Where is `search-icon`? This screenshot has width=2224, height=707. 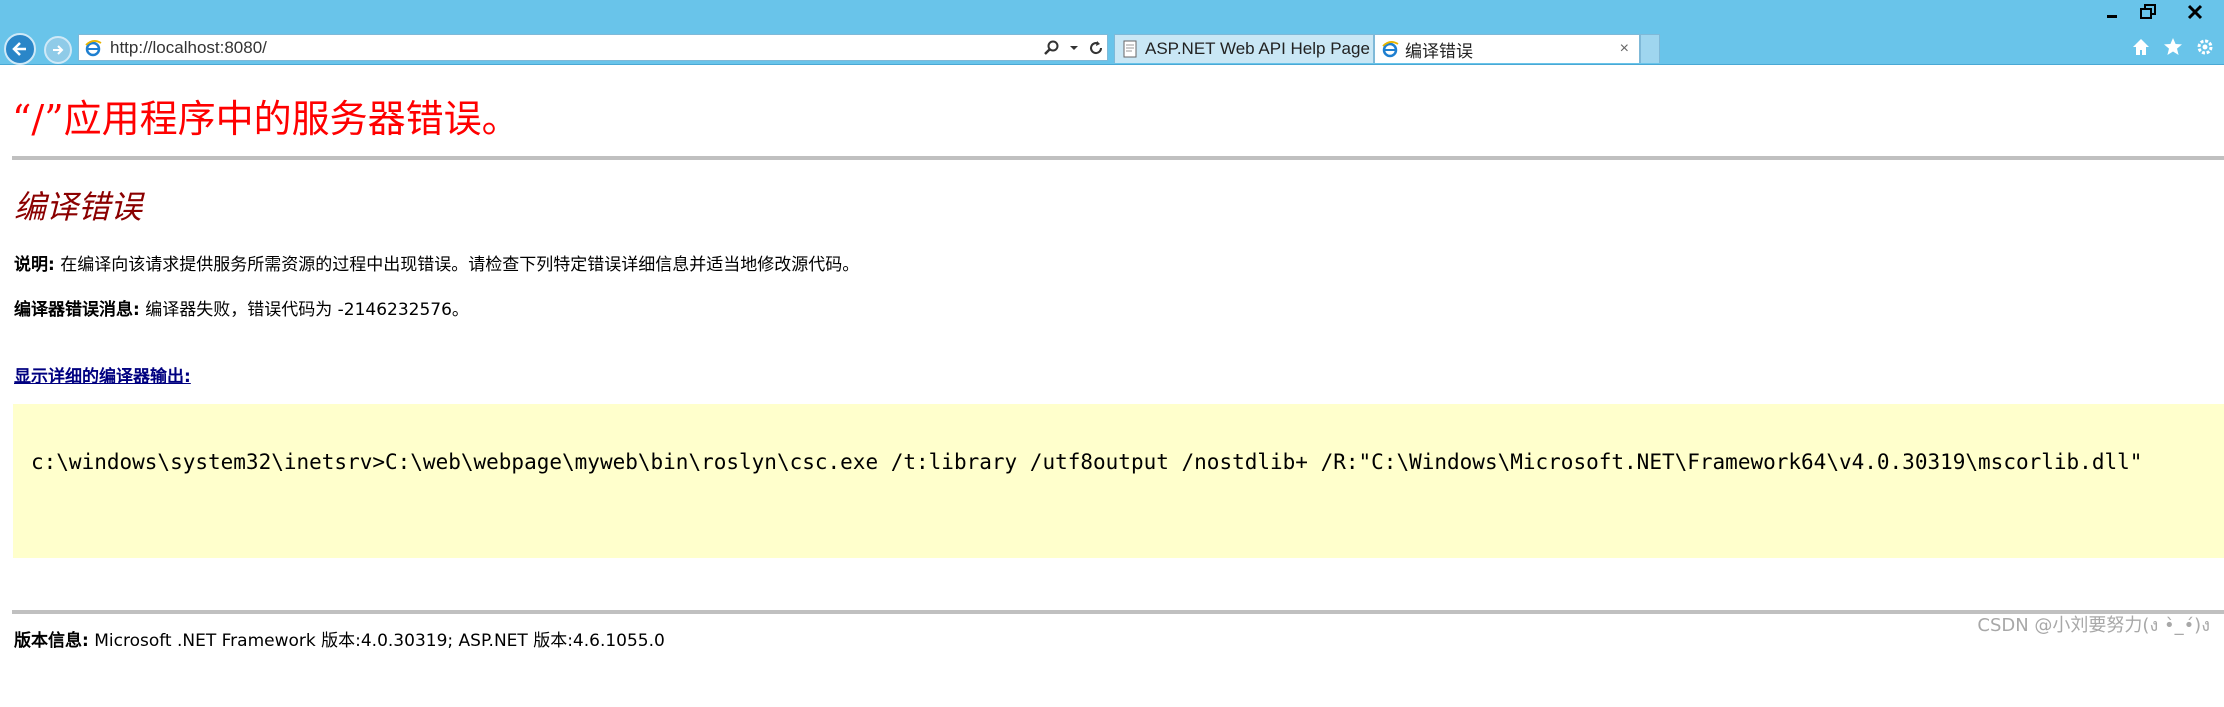 search-icon is located at coordinates (1052, 48).